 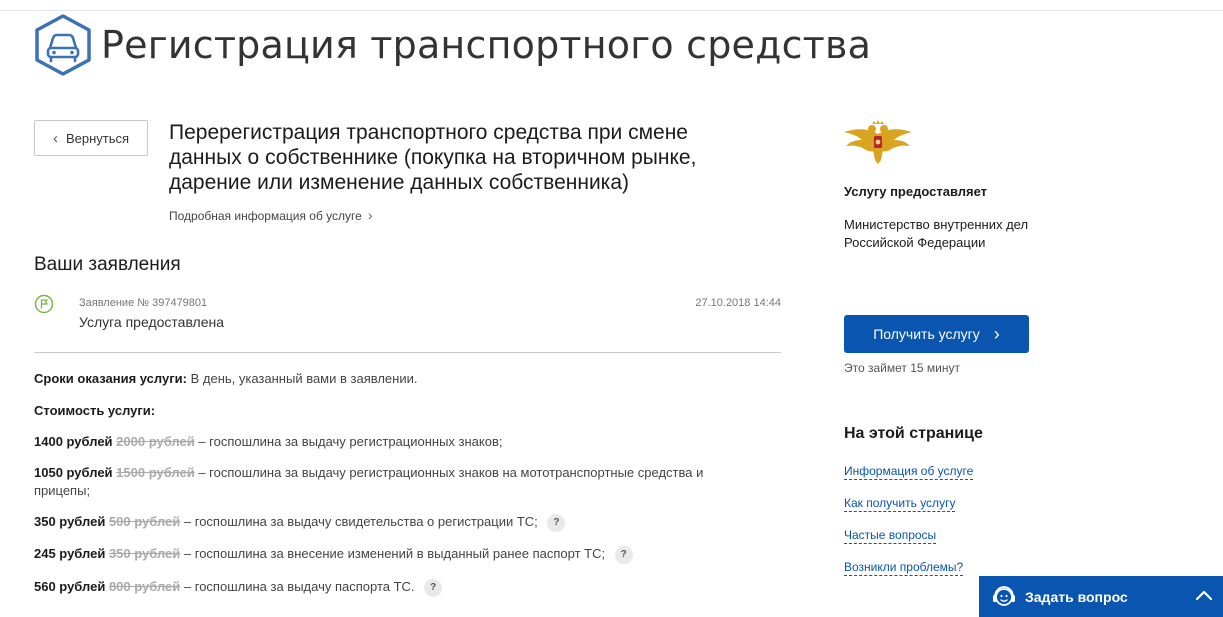 I want to click on service-details-link: Подробная информация об услуге ›, so click(x=270, y=215).